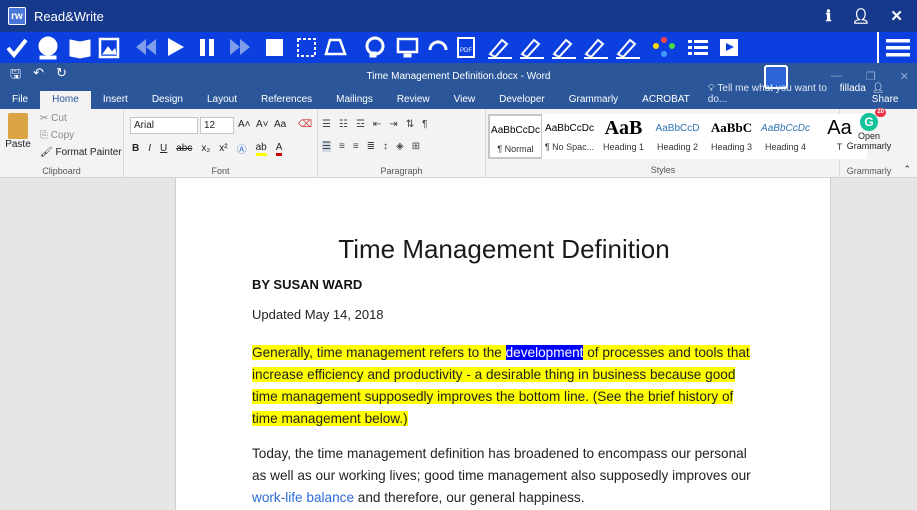  Describe the element at coordinates (907, 169) in the screenshot. I see `collapse-ribbon-icon: ⌃` at that location.